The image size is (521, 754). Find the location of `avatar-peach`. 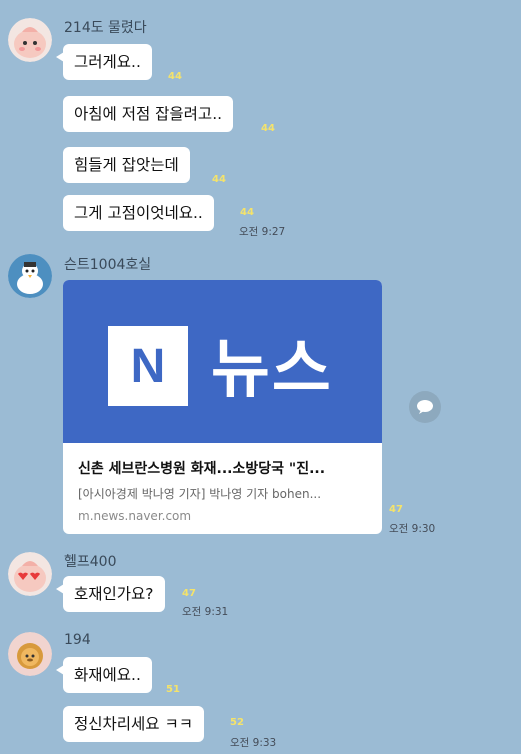

avatar-peach is located at coordinates (30, 40).